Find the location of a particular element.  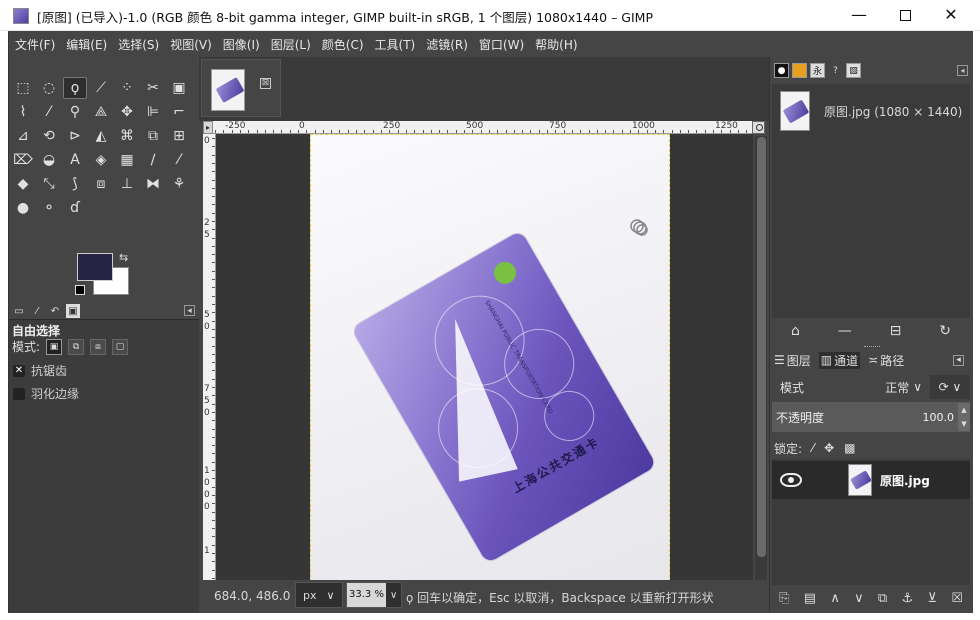

tab-paths: ≍ 路径 is located at coordinates (886, 360).